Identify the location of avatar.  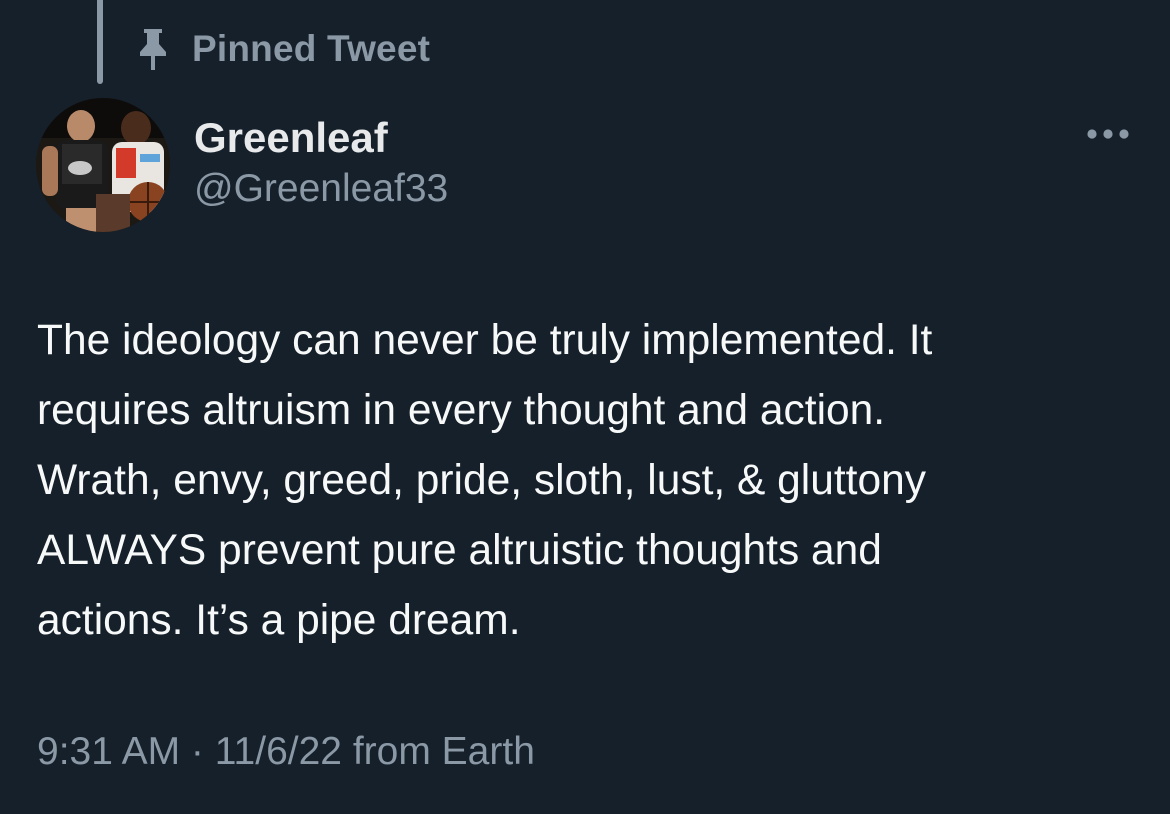
(103, 165).